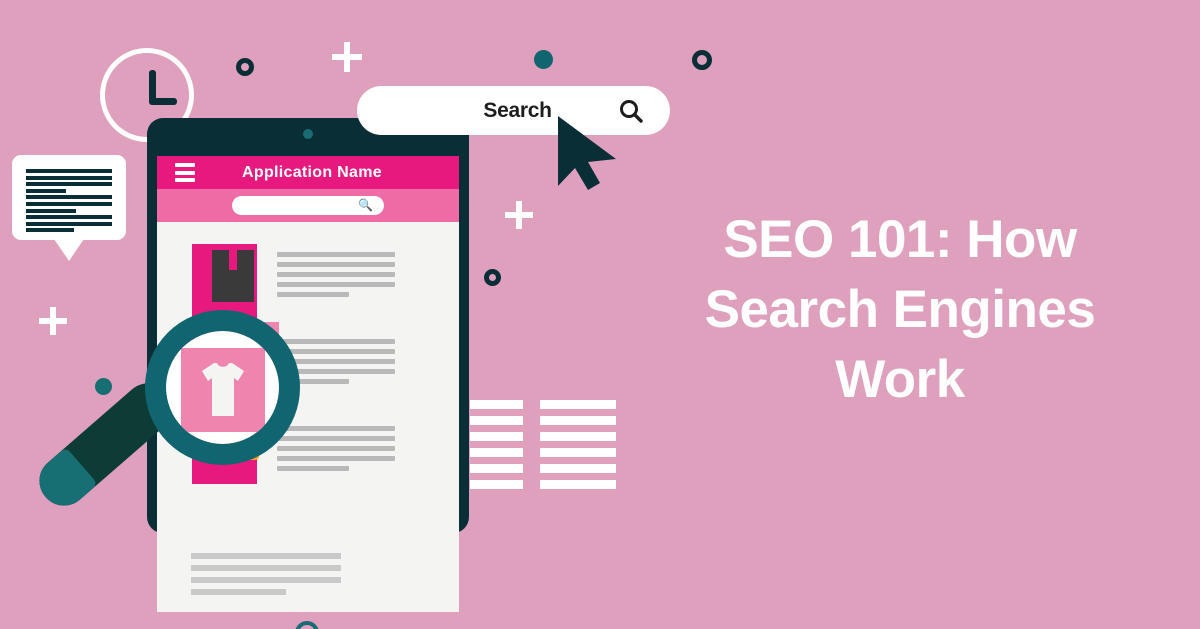  Describe the element at coordinates (519, 215) in the screenshot. I see `plus-right` at that location.